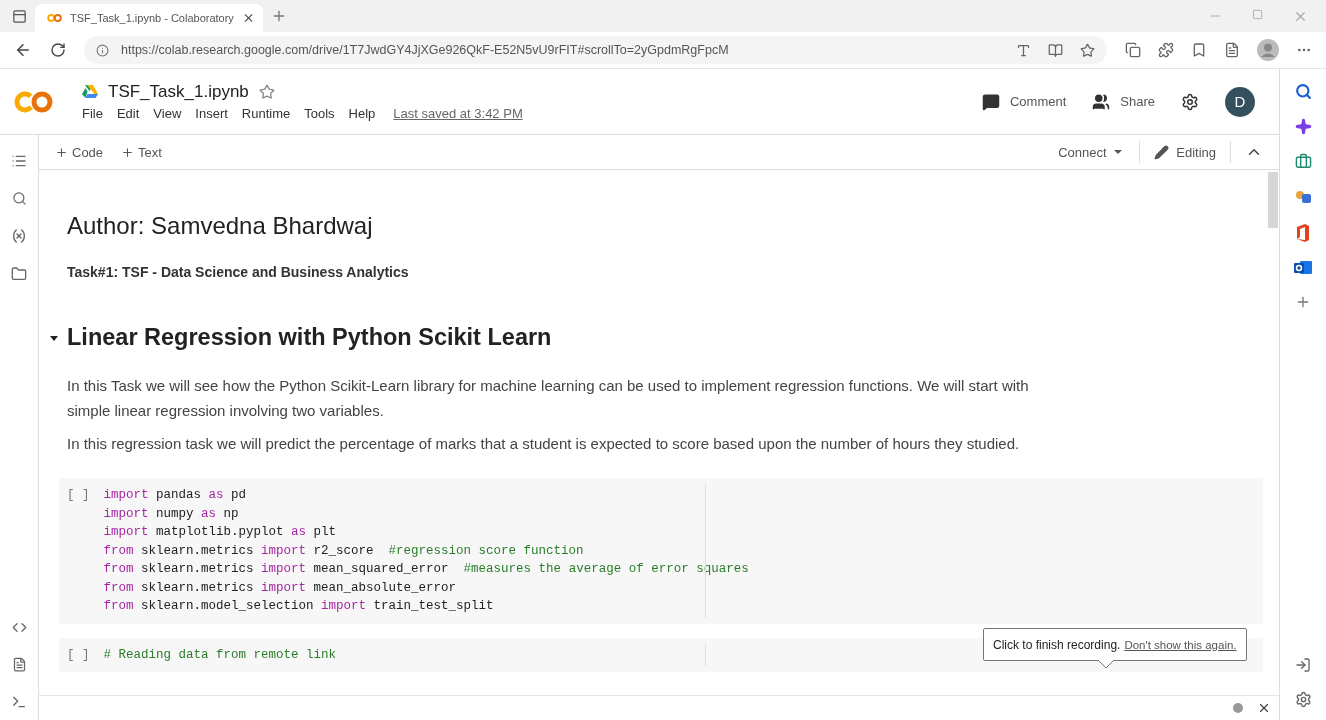 Image resolution: width=1326 pixels, height=720 pixels. Describe the element at coordinates (175, 495) in the screenshot. I see `code-line: import pandas as pd` at that location.